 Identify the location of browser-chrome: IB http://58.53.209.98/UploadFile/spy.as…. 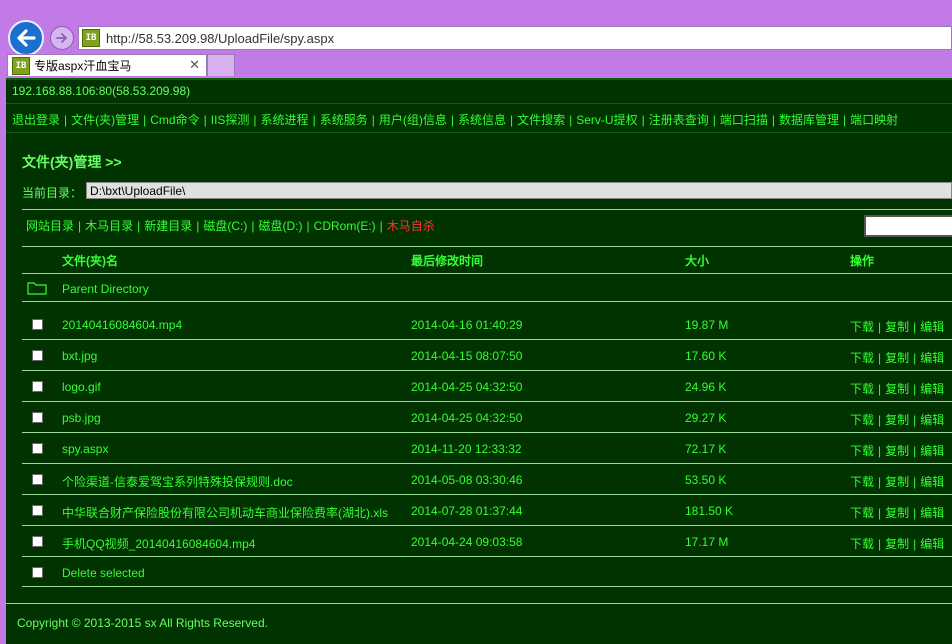
(476, 39).